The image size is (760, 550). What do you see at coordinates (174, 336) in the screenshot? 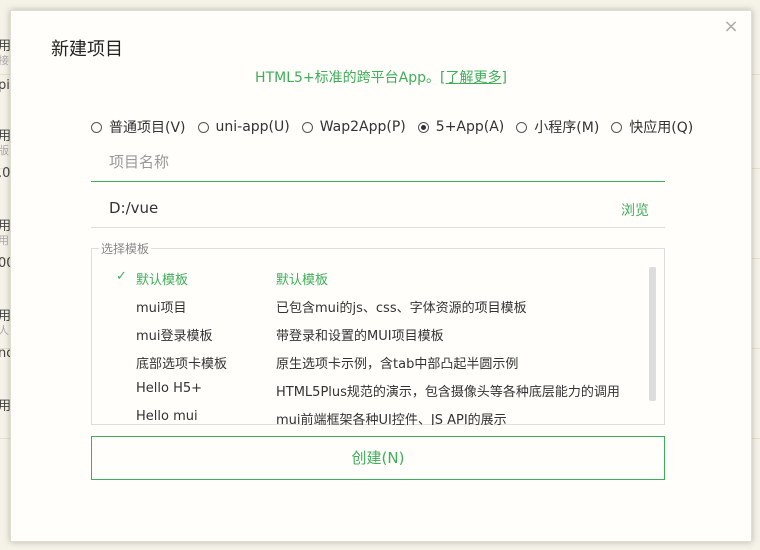
I see `template-name: mui登录模板` at bounding box center [174, 336].